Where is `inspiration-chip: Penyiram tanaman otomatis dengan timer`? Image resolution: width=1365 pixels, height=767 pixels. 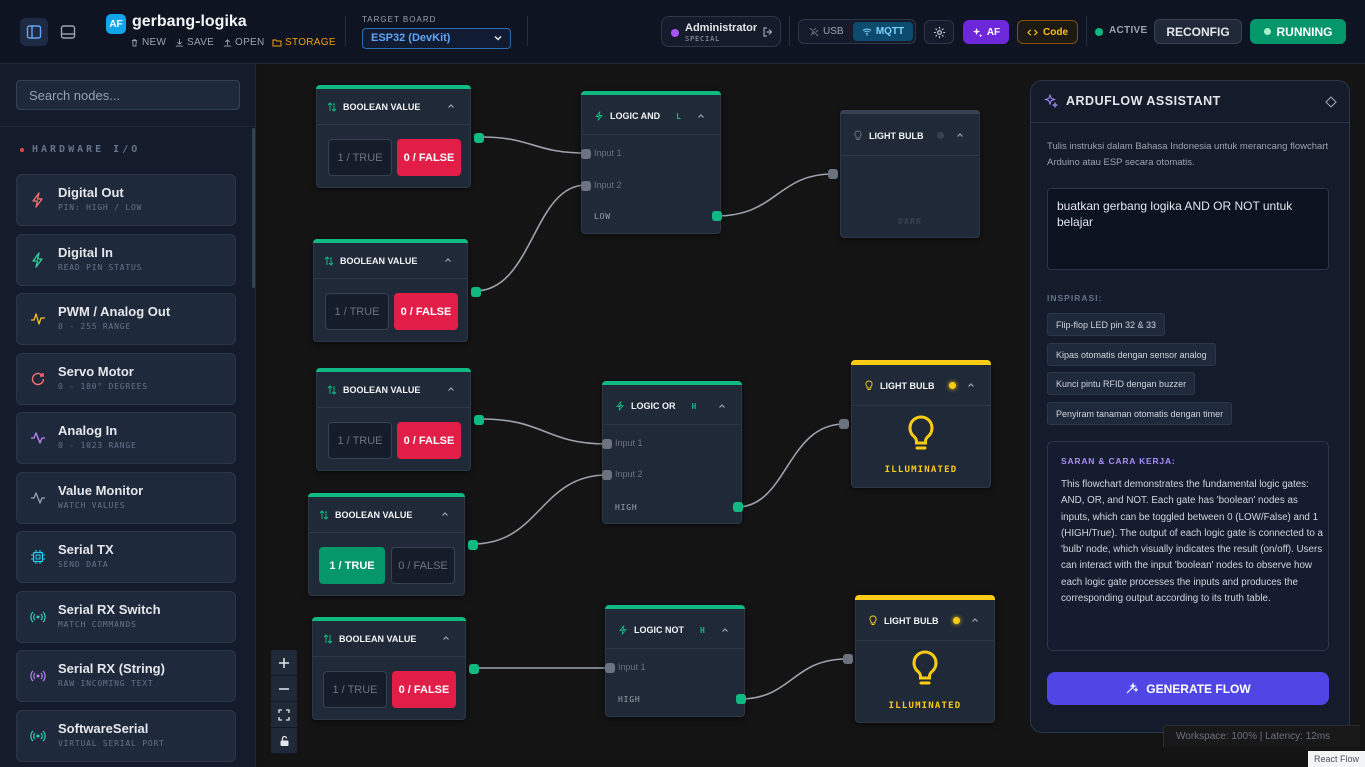 inspiration-chip: Penyiram tanaman otomatis dengan timer is located at coordinates (1140, 413).